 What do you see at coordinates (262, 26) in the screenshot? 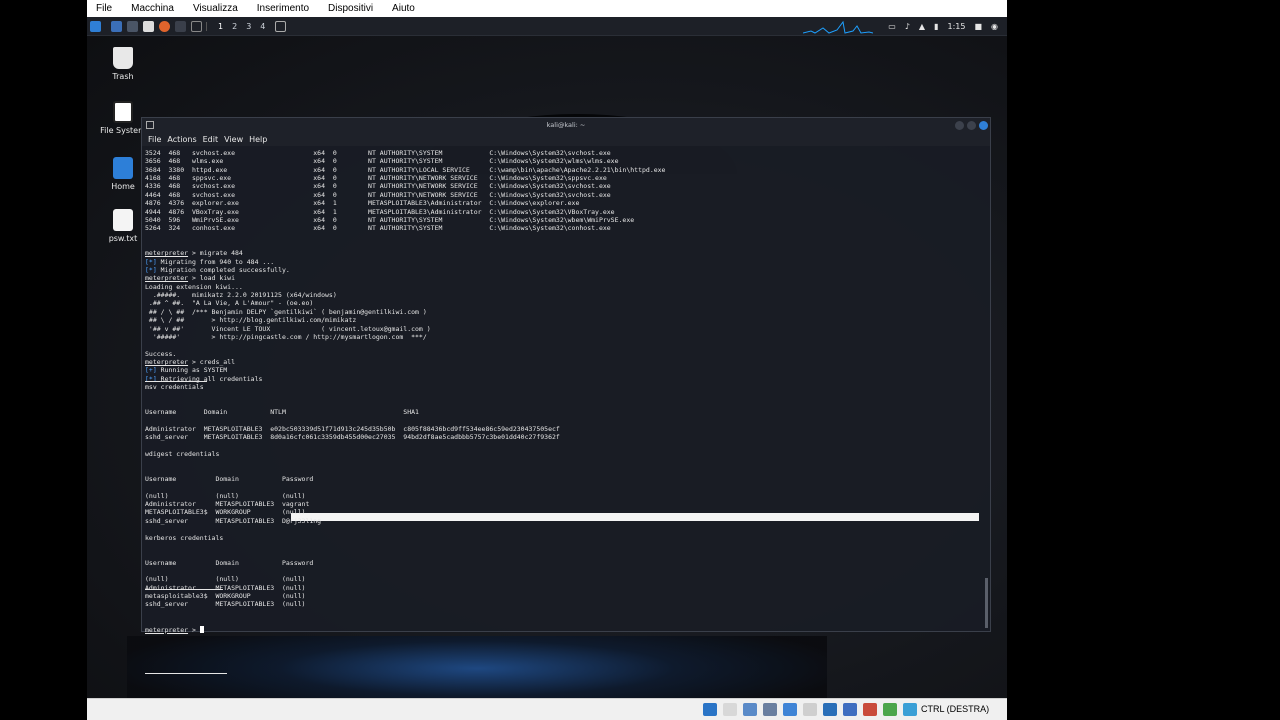
I see `workspace-4: 4` at bounding box center [262, 26].